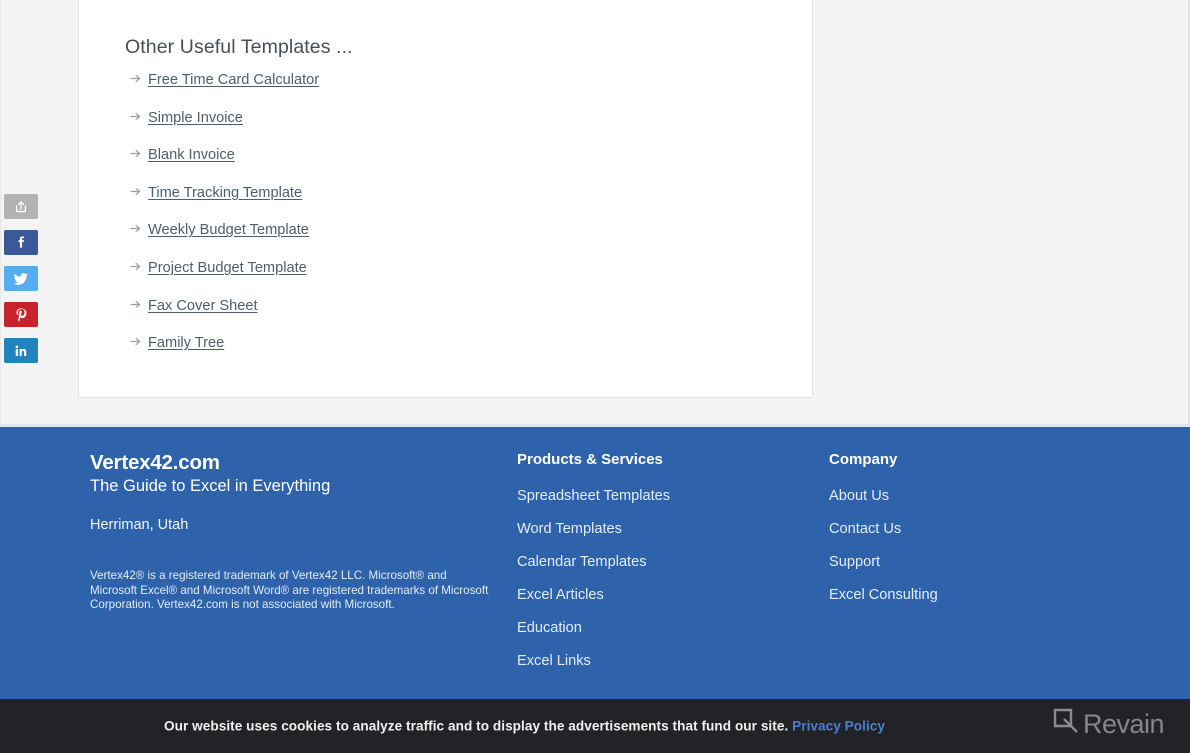  What do you see at coordinates (456, 126) in the screenshot?
I see `list-item: Simple Invoice` at bounding box center [456, 126].